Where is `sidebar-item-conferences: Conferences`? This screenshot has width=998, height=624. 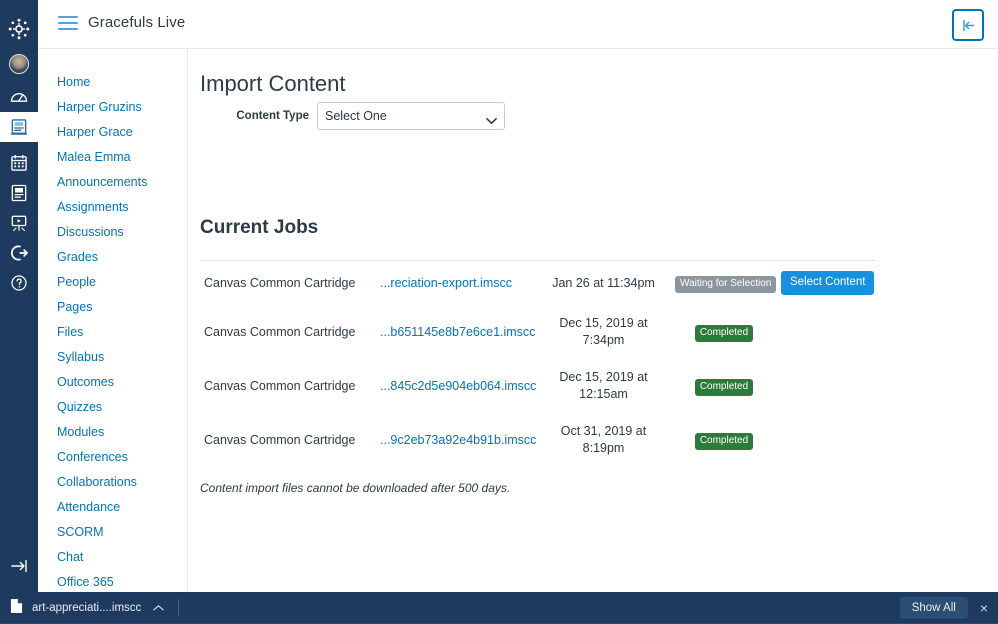
sidebar-item-conferences: Conferences is located at coordinates (112, 457).